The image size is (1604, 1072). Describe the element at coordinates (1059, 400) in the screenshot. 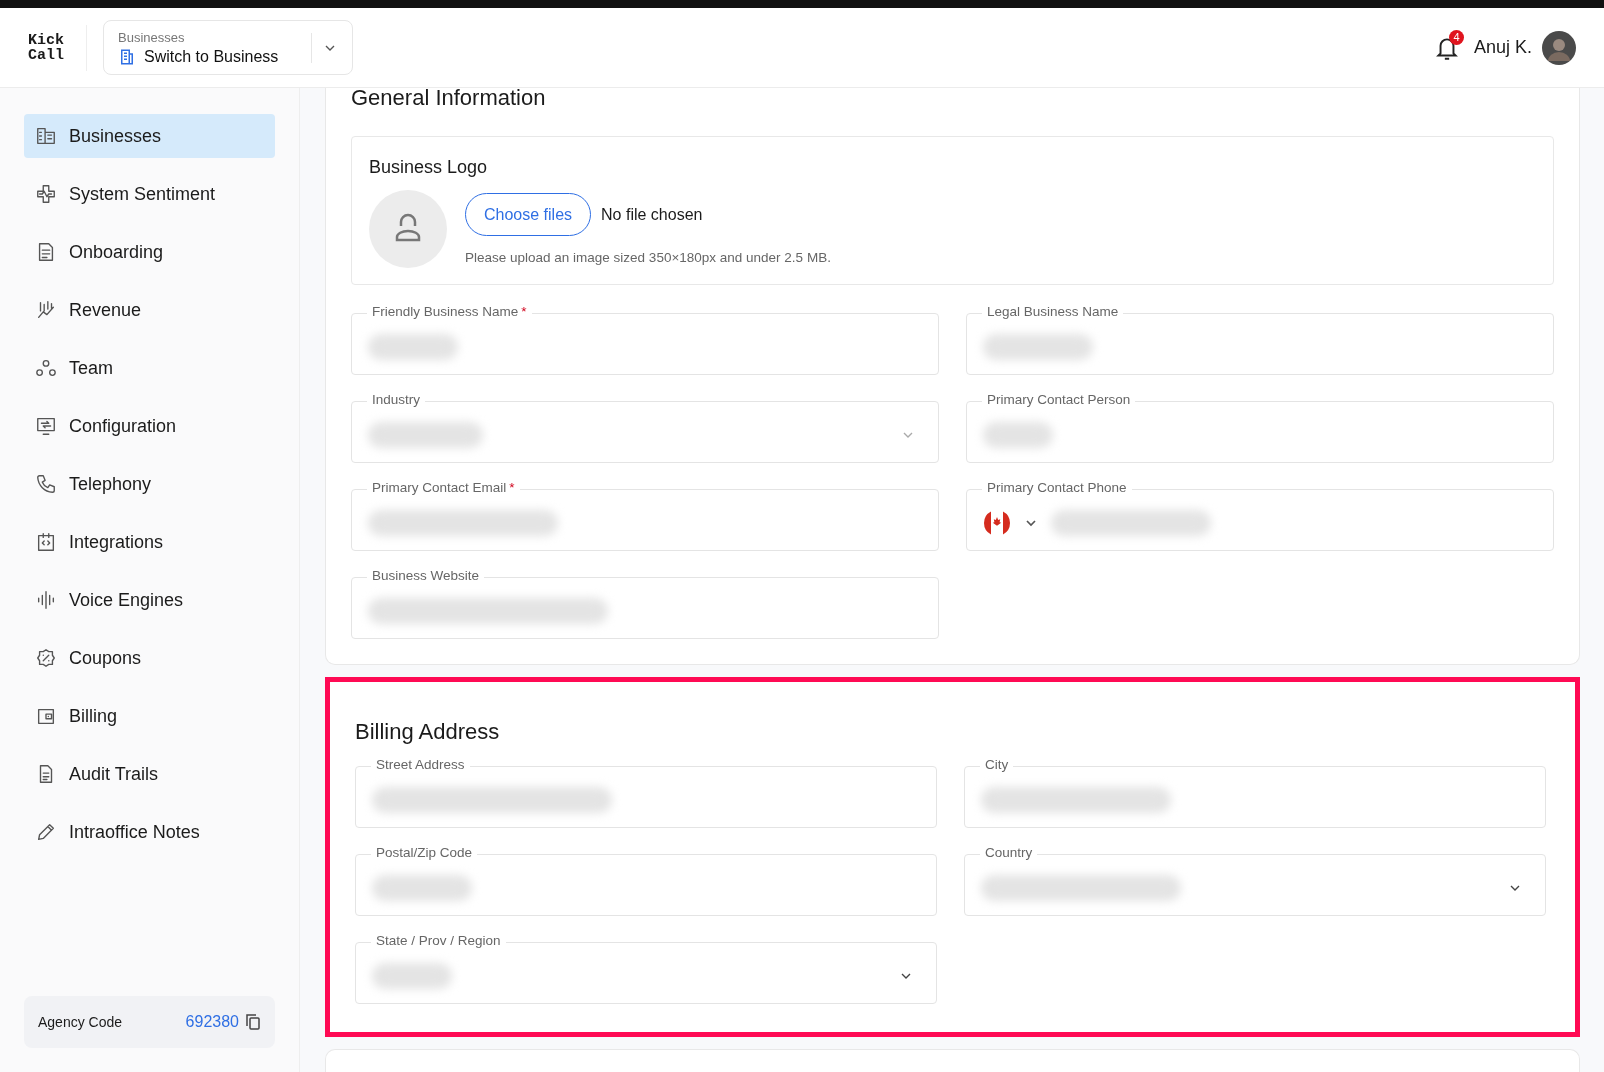

I see `field-label: Primary Contact Person` at that location.